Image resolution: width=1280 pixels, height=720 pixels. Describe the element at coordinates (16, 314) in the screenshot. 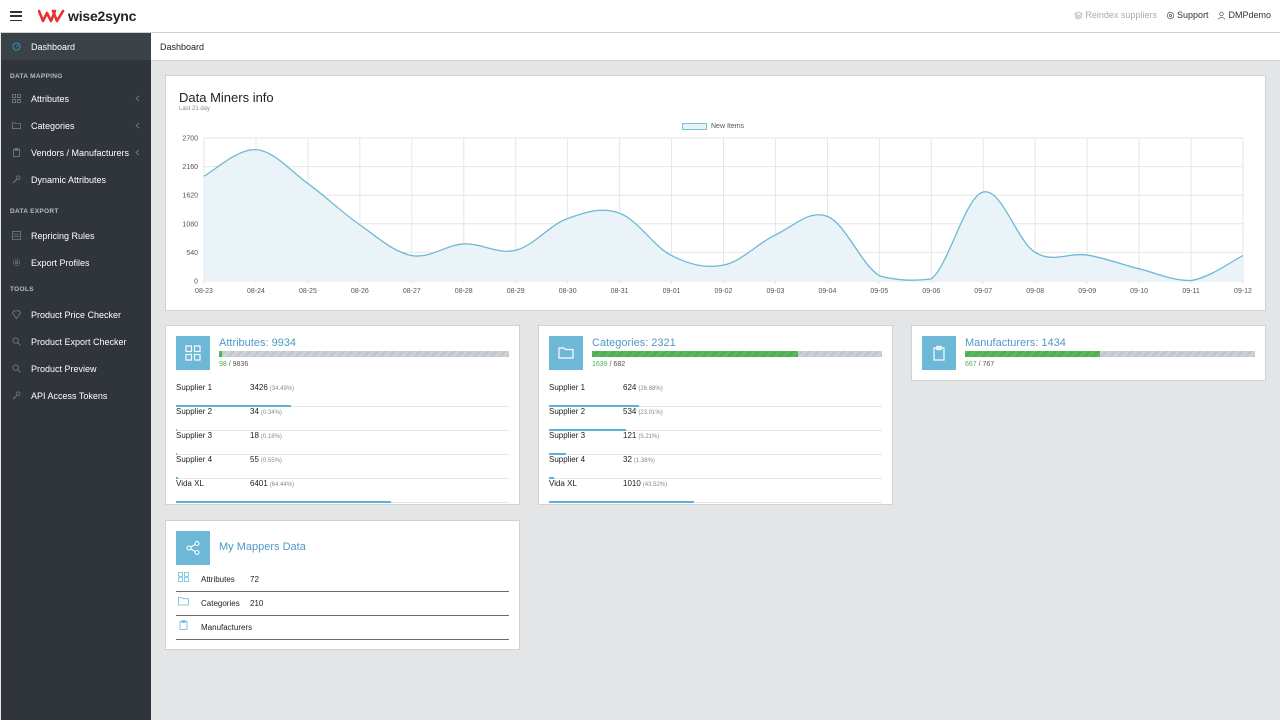

I see `diamond-icon` at that location.